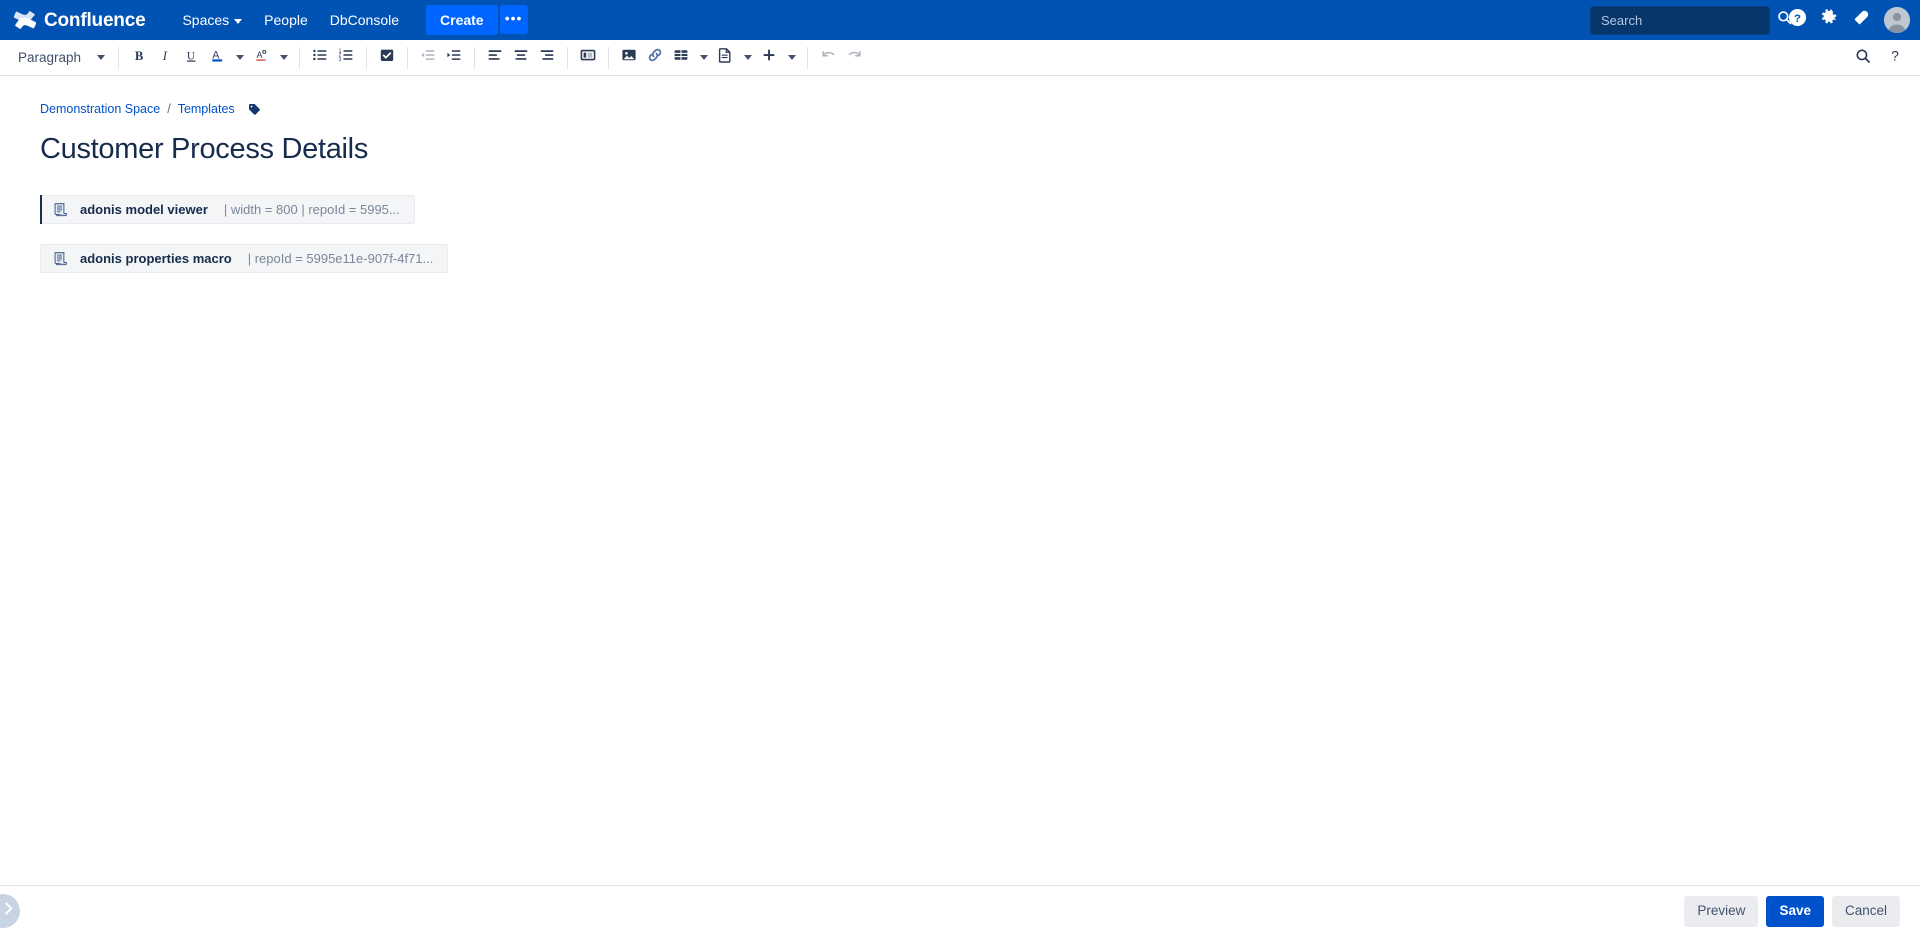 The image size is (1920, 937). Describe the element at coordinates (960, 911) in the screenshot. I see `editor-footer-bar: Preview Save Cancel` at that location.